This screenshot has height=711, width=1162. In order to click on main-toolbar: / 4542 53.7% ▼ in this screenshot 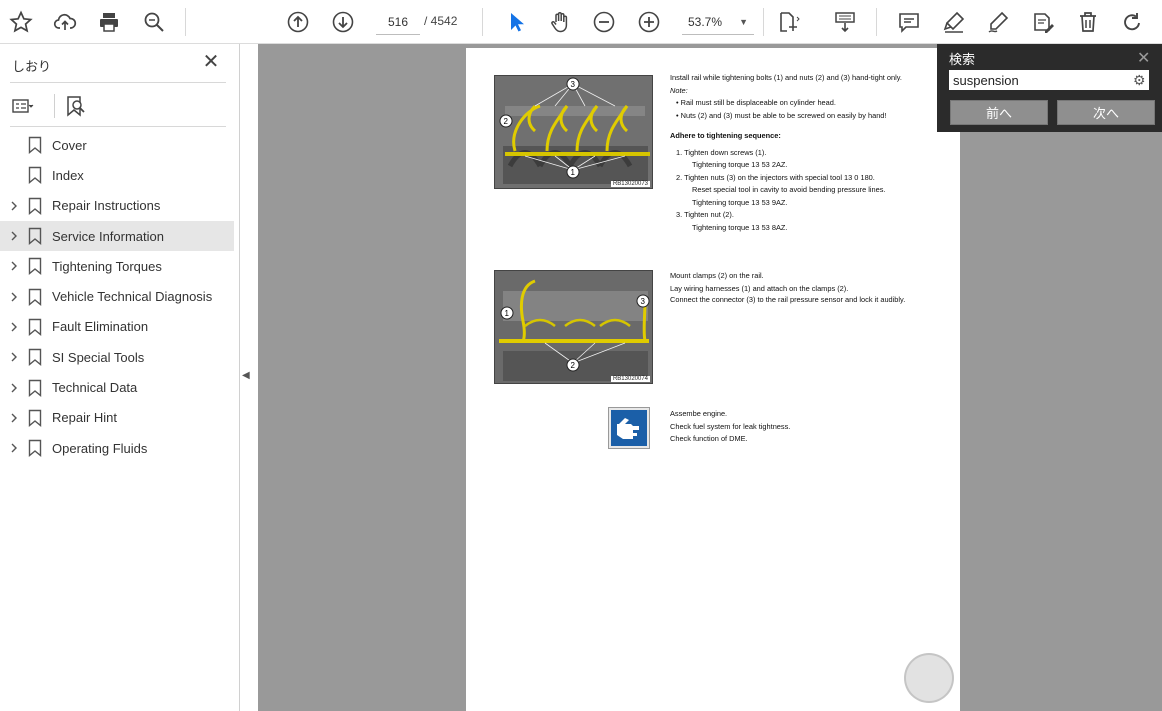, I will do `click(581, 22)`.